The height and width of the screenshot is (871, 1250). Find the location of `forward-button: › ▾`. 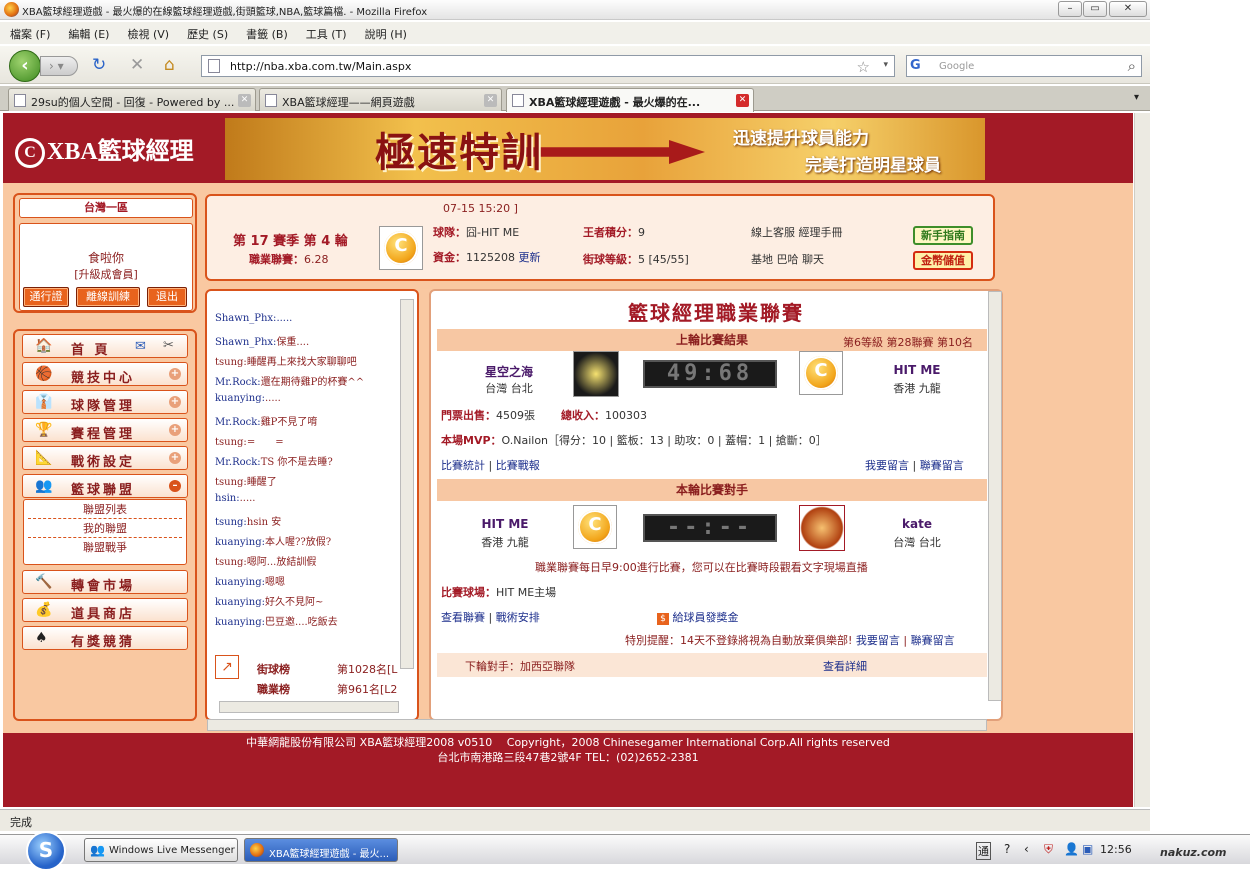

forward-button: › ▾ is located at coordinates (59, 66).